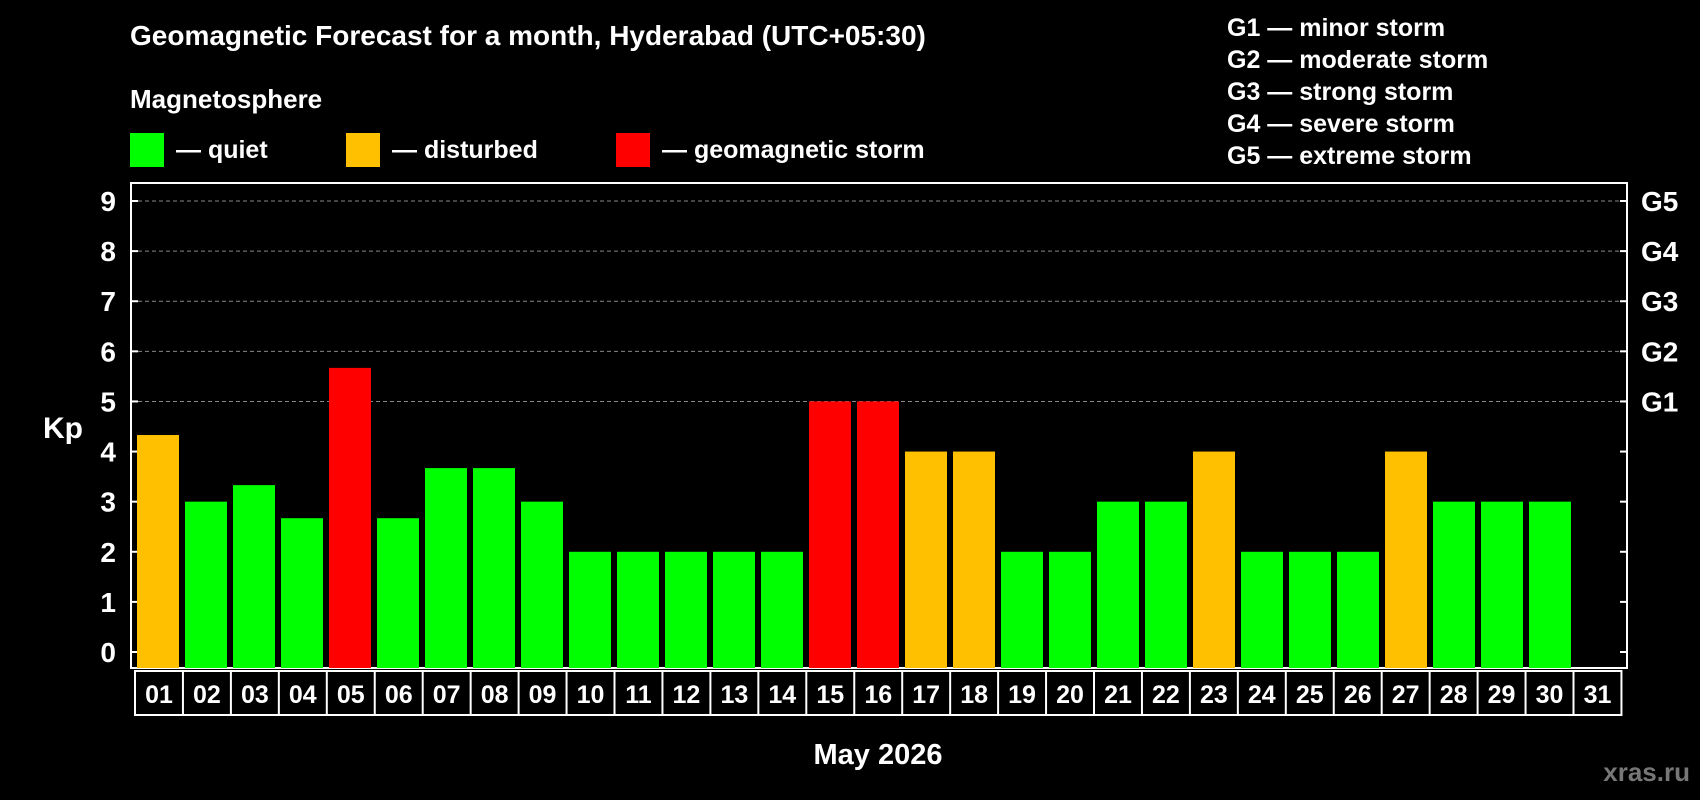 The height and width of the screenshot is (800, 1700). What do you see at coordinates (1070, 695) in the screenshot?
I see `x-tick-label: 20` at bounding box center [1070, 695].